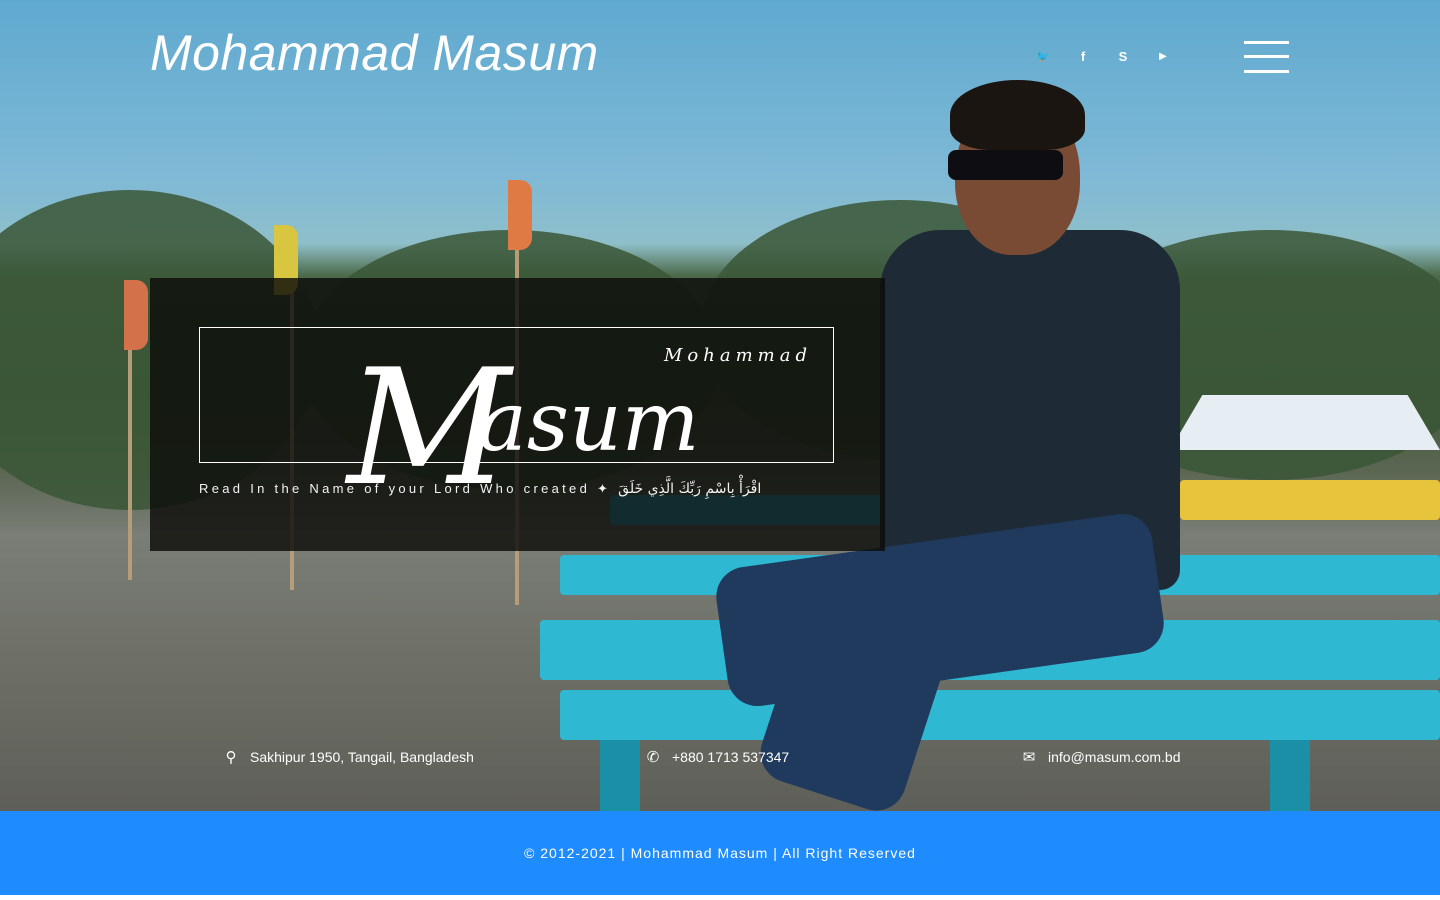 This screenshot has height=900, width=1440. What do you see at coordinates (1017, 115) in the screenshot?
I see `person-hair` at bounding box center [1017, 115].